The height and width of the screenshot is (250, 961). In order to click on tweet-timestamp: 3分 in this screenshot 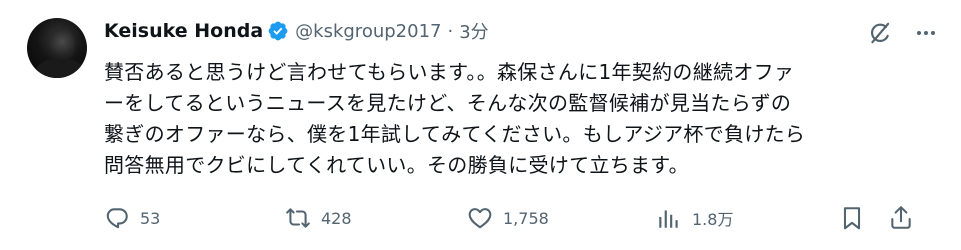, I will do `click(473, 31)`.